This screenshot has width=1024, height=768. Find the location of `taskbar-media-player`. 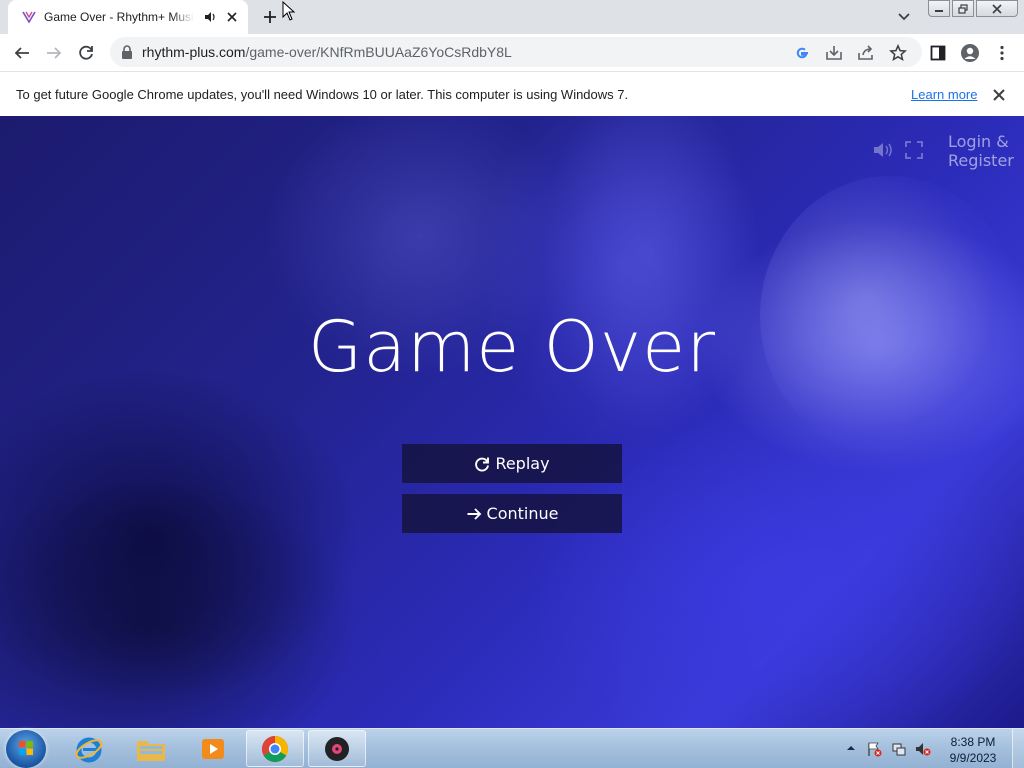

taskbar-media-player is located at coordinates (213, 748).